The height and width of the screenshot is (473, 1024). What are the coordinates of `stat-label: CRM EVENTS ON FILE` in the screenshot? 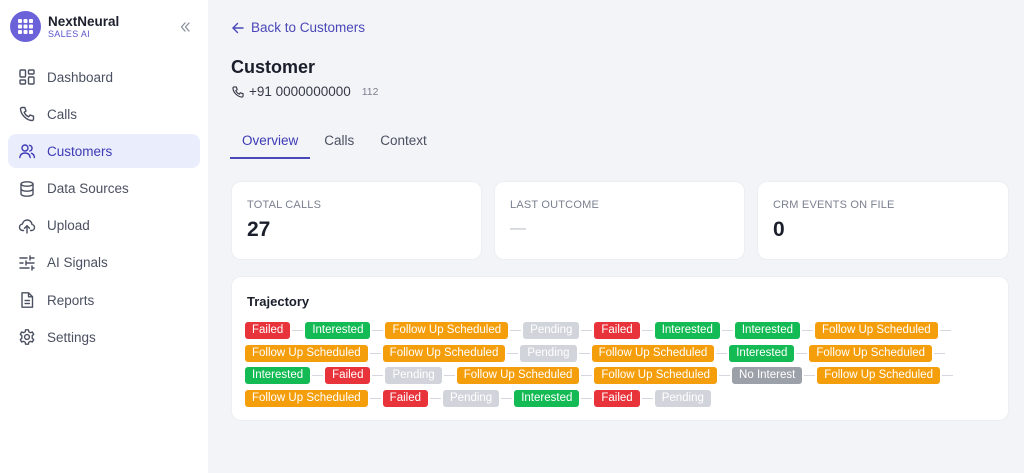 It's located at (834, 205).